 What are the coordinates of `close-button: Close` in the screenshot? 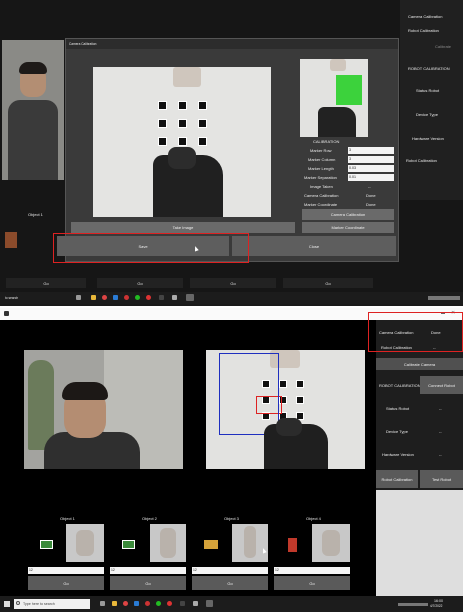 It's located at (314, 246).